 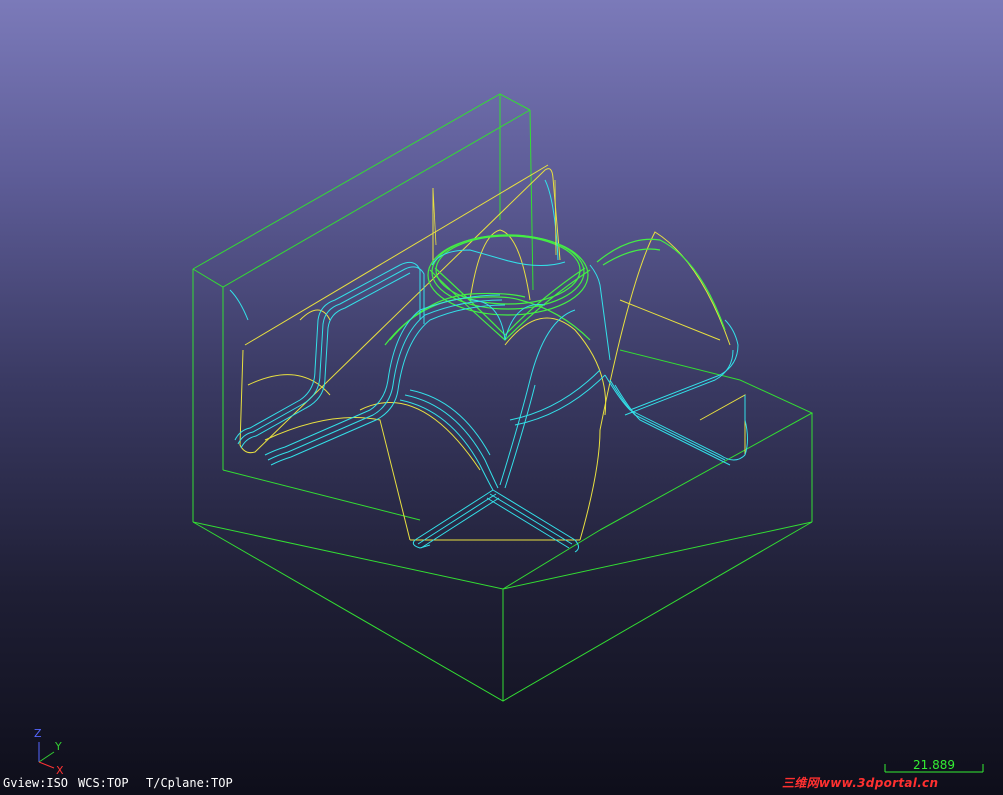 I want to click on scale-ruler, so click(x=934, y=768).